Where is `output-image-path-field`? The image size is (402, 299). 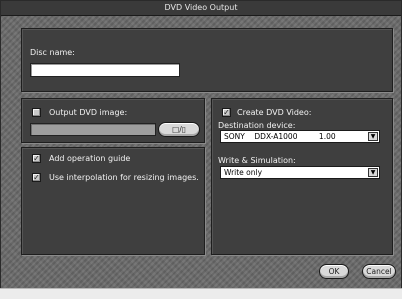 output-image-path-field is located at coordinates (93, 129).